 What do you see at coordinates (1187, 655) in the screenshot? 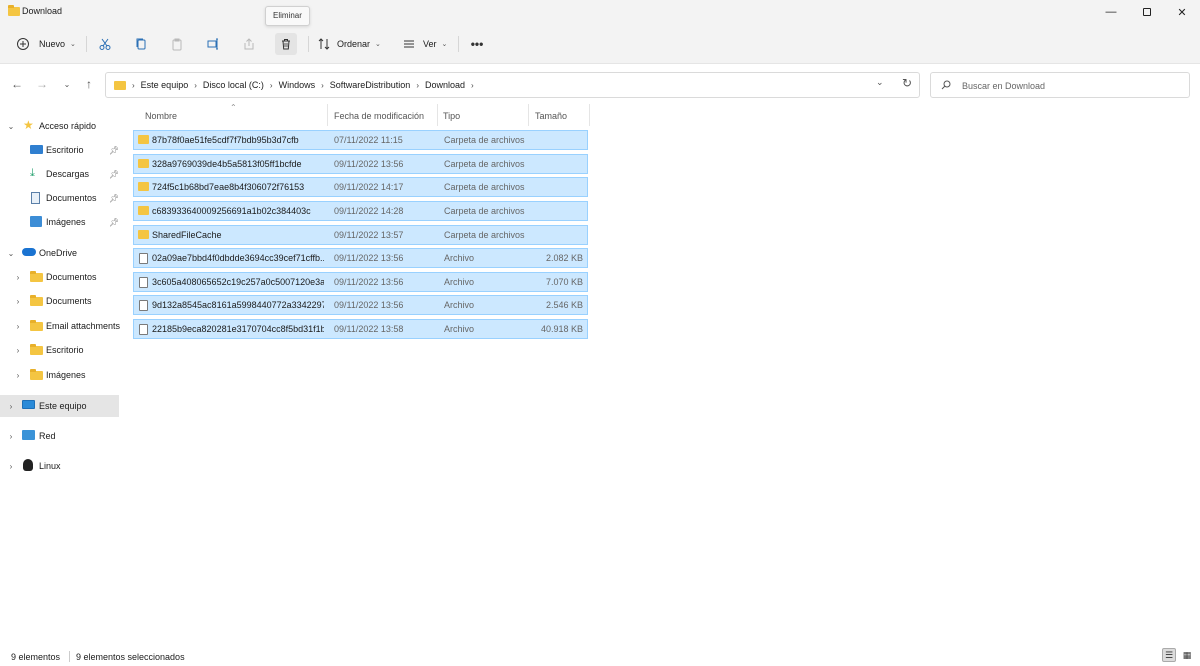
I see `tiles-view-icon: ▦` at bounding box center [1187, 655].